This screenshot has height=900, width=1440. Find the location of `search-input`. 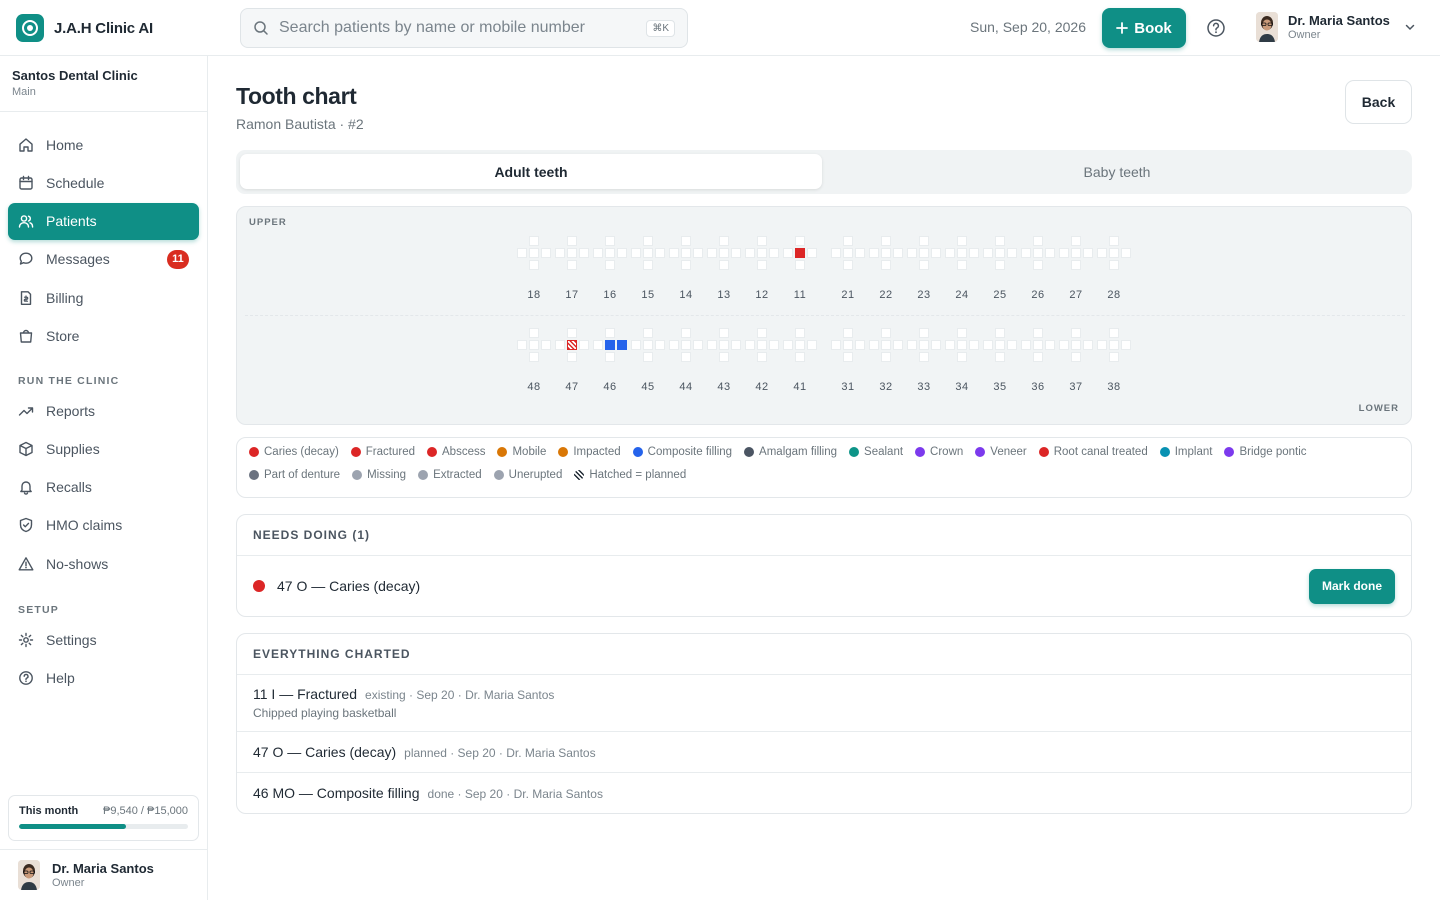

search-input is located at coordinates (463, 28).